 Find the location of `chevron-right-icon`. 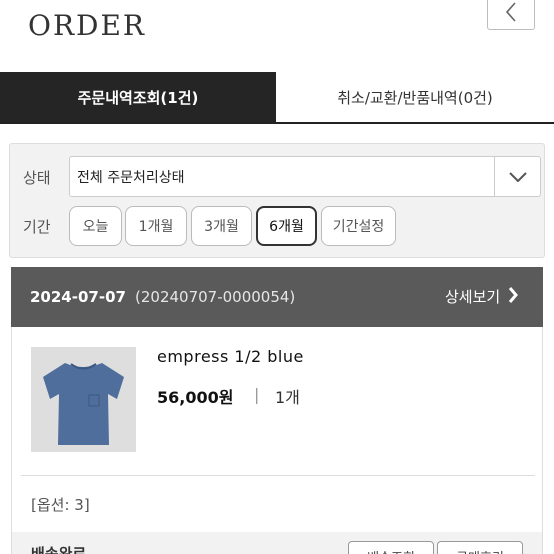

chevron-right-icon is located at coordinates (513, 296).